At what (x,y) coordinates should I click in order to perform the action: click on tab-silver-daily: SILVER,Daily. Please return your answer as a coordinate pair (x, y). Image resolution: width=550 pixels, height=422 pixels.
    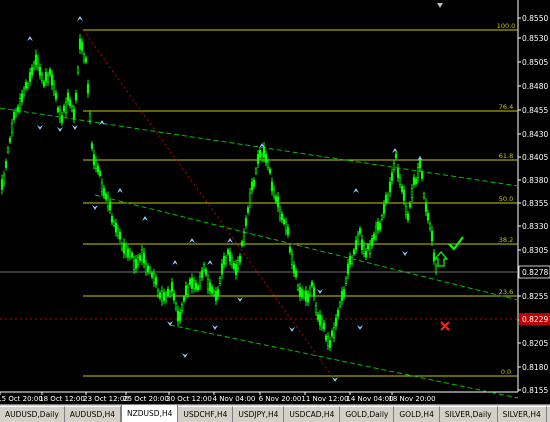
    Looking at the image, I should click on (468, 414).